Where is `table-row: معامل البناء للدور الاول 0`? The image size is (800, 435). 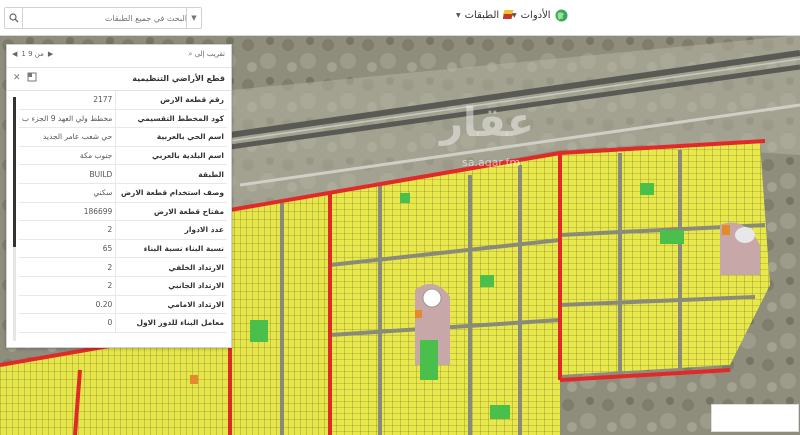
table-row: معامل البناء للدور الاول 0 is located at coordinates (123, 323).